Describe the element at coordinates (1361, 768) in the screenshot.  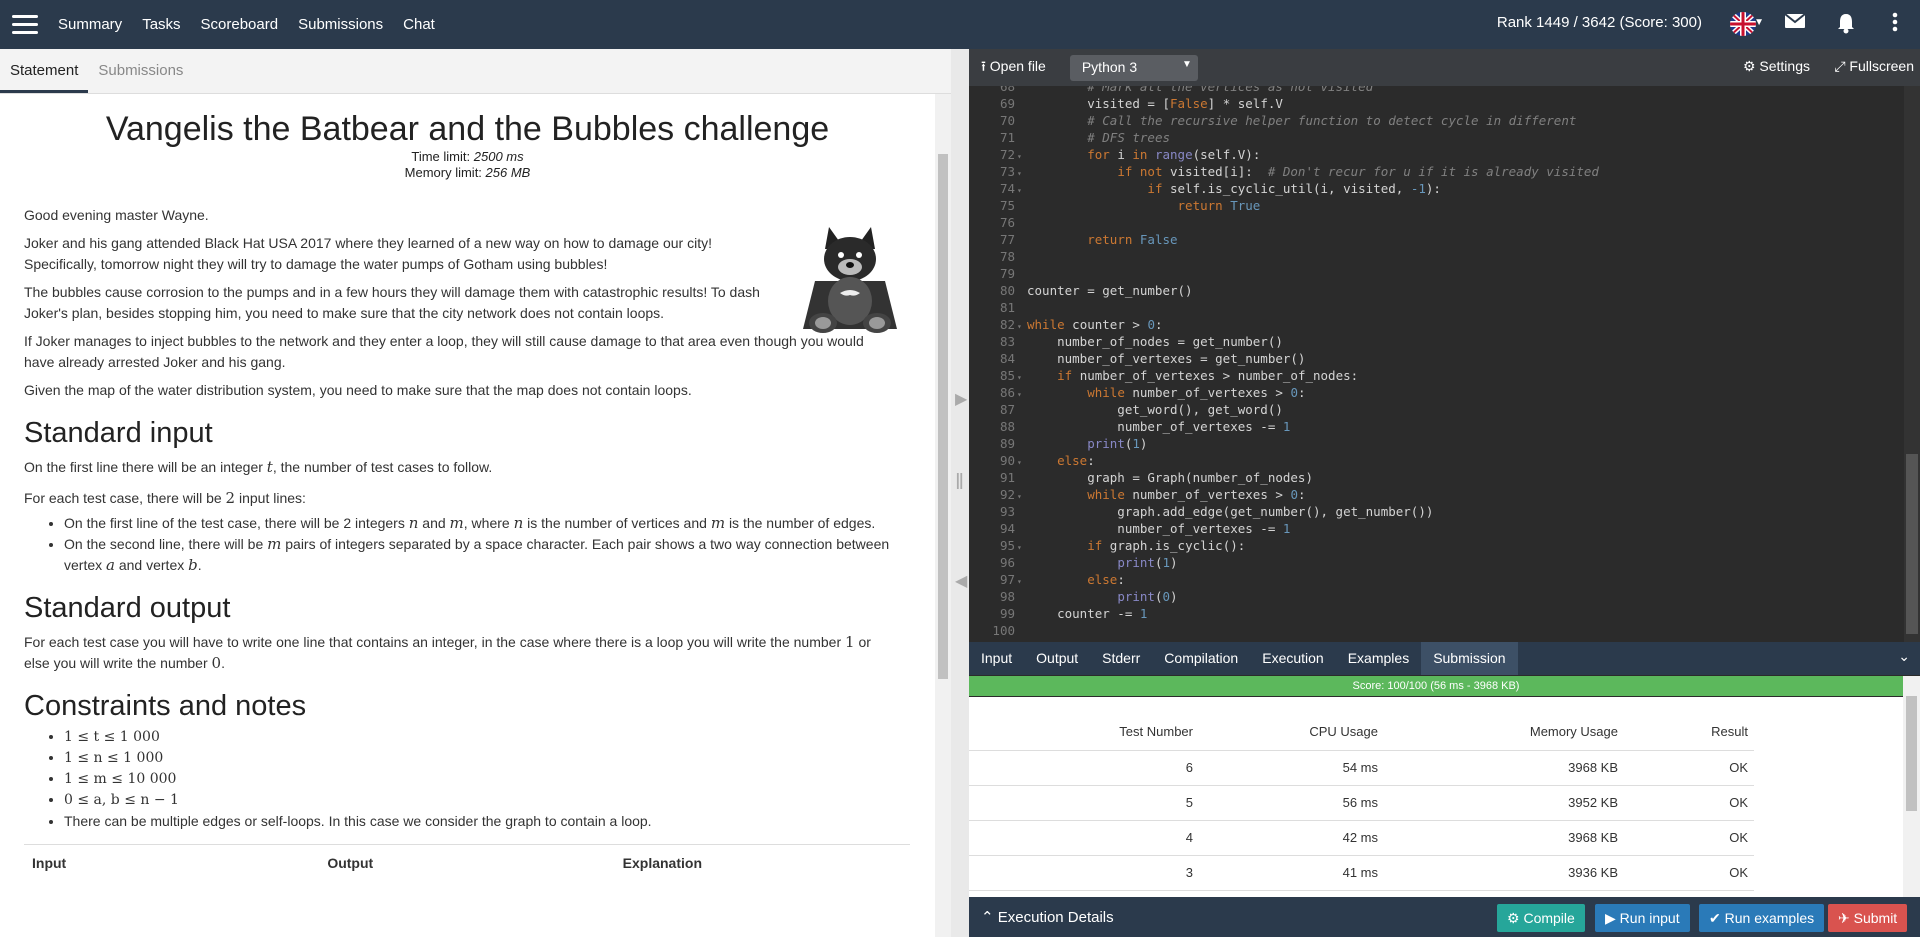
I see `table-row: 6 54 ms 3968 KB OK` at that location.